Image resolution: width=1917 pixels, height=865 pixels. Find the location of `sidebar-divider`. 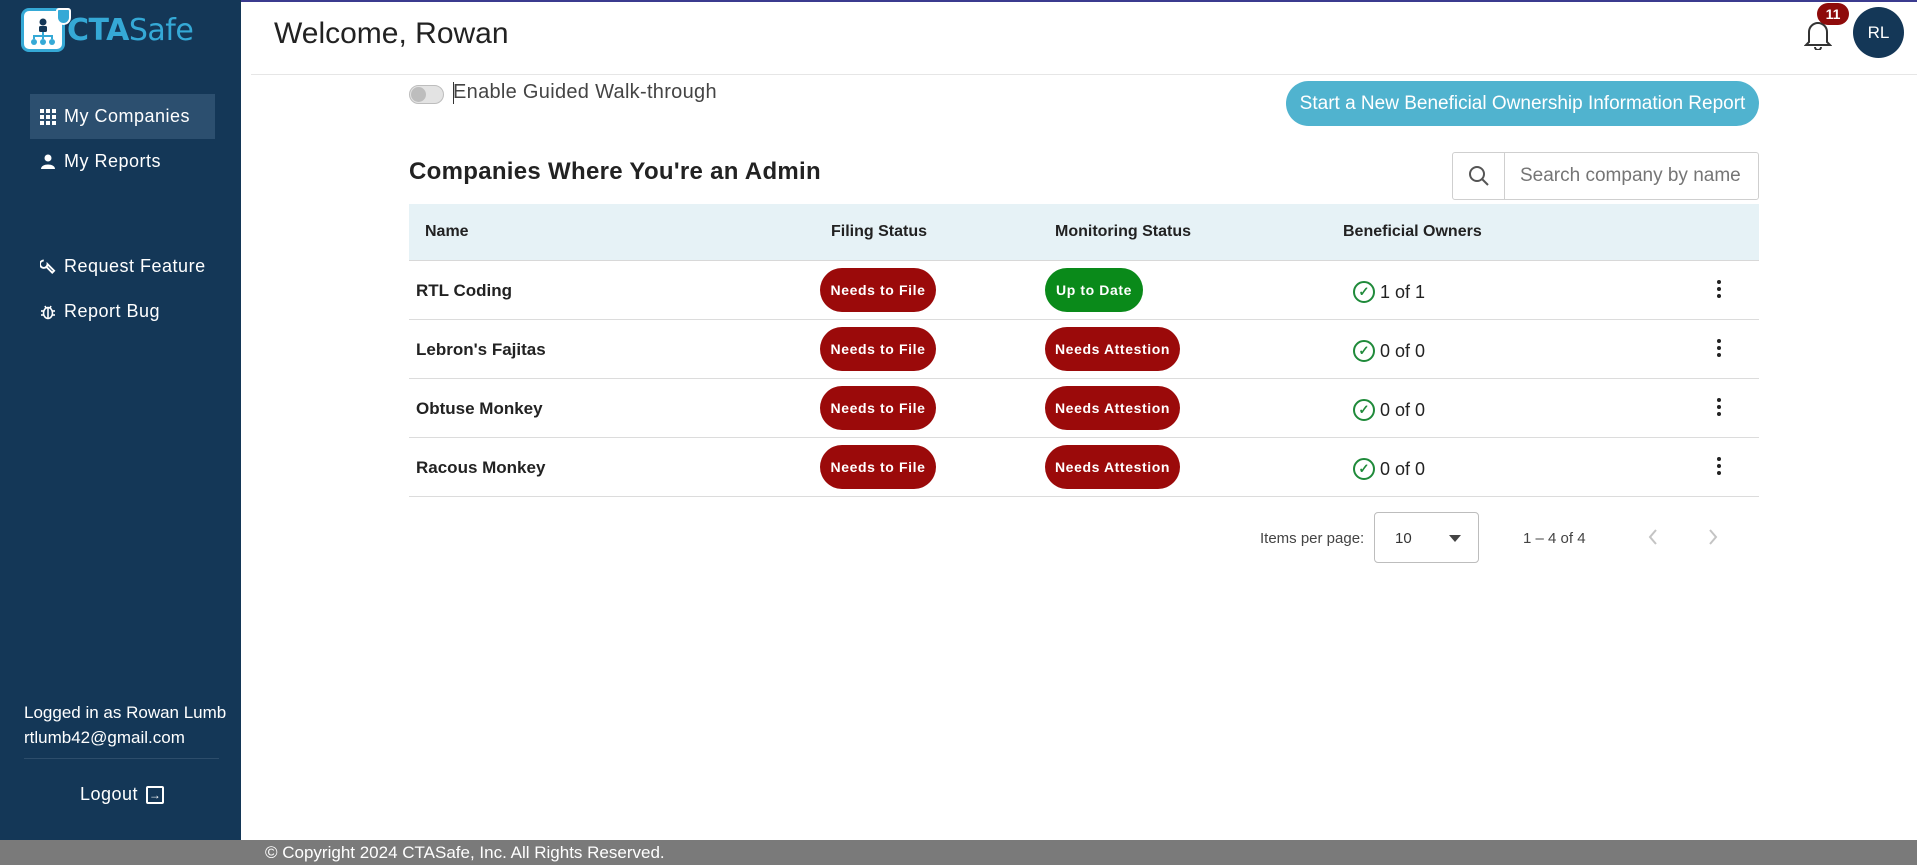

sidebar-divider is located at coordinates (121, 758).